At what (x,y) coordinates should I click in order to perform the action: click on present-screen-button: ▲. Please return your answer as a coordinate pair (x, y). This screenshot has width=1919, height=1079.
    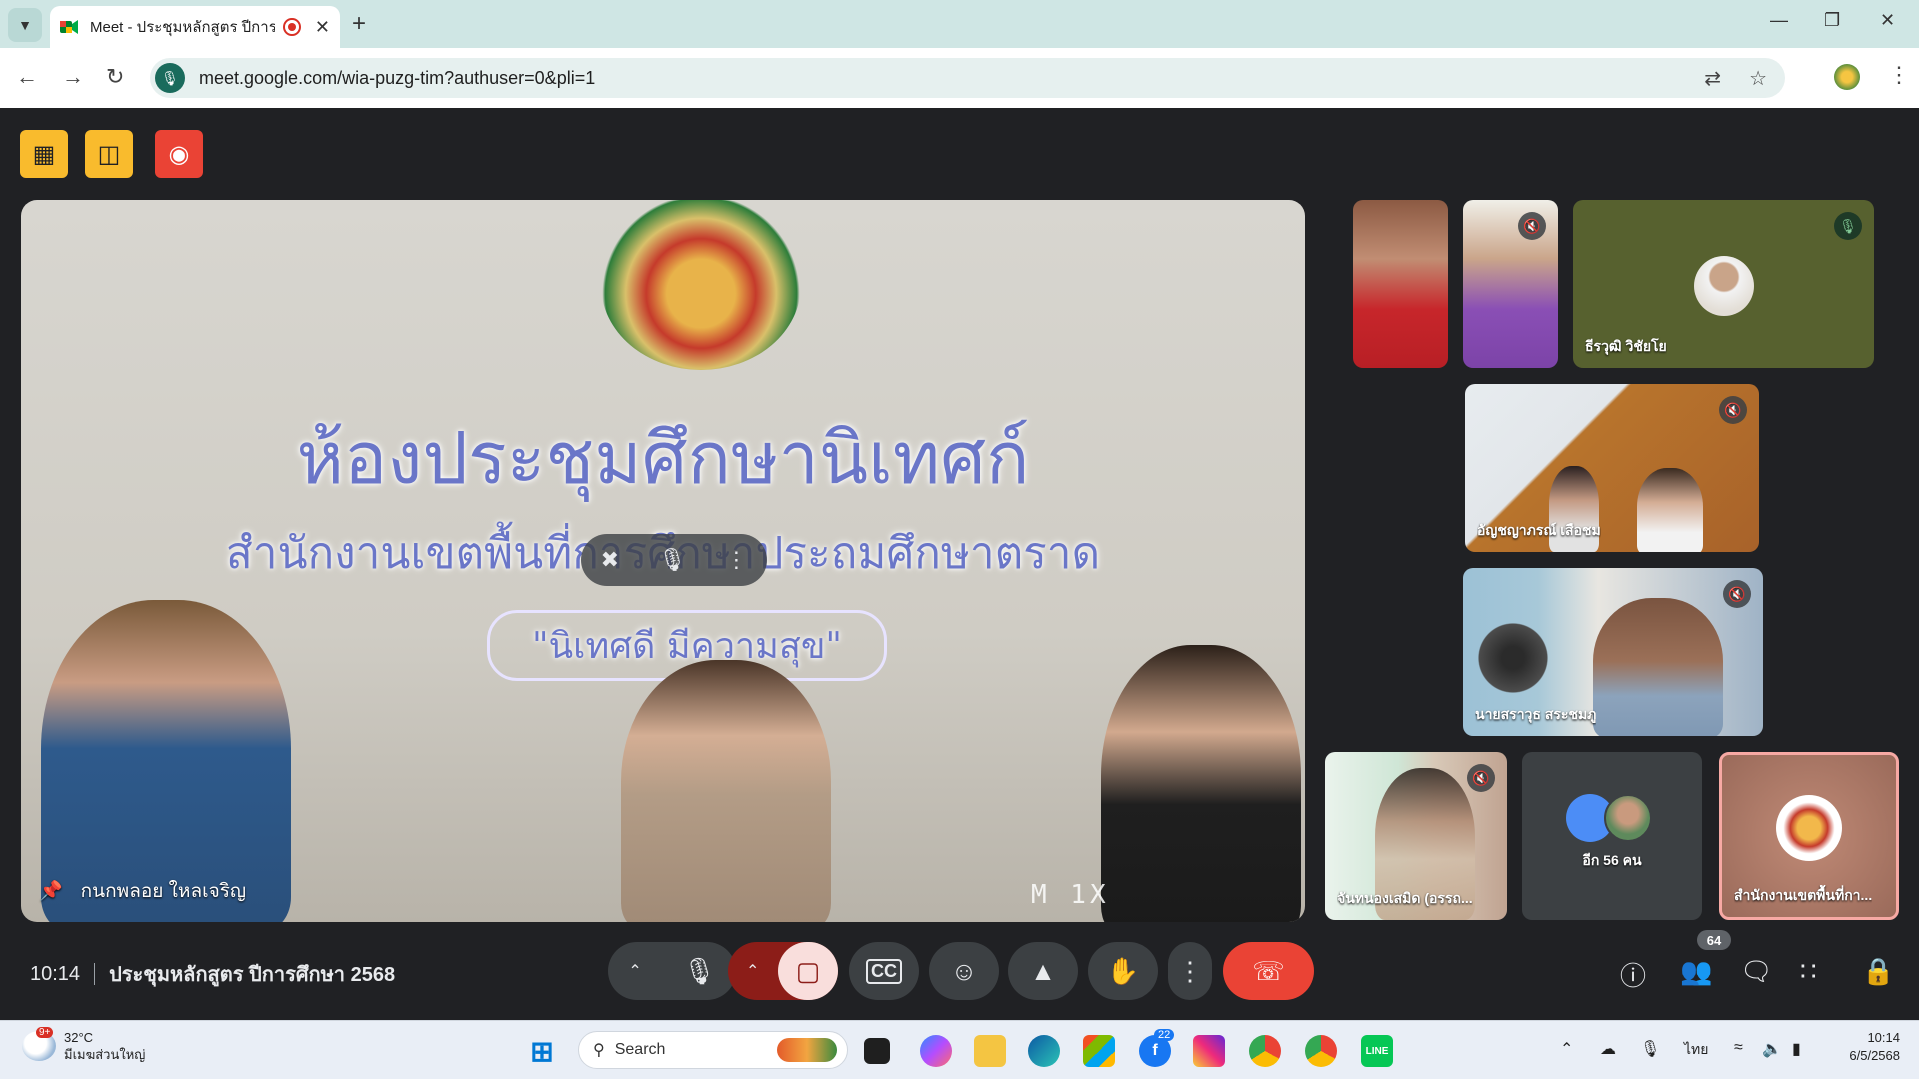
    Looking at the image, I should click on (1043, 971).